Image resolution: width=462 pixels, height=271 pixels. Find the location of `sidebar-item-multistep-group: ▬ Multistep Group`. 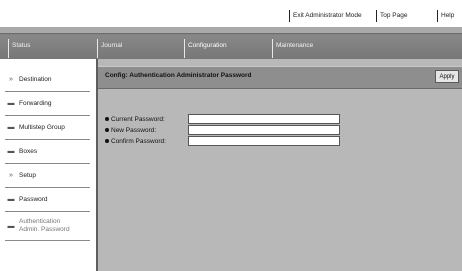

sidebar-item-multistep-group: ▬ Multistep Group is located at coordinates (47, 128).